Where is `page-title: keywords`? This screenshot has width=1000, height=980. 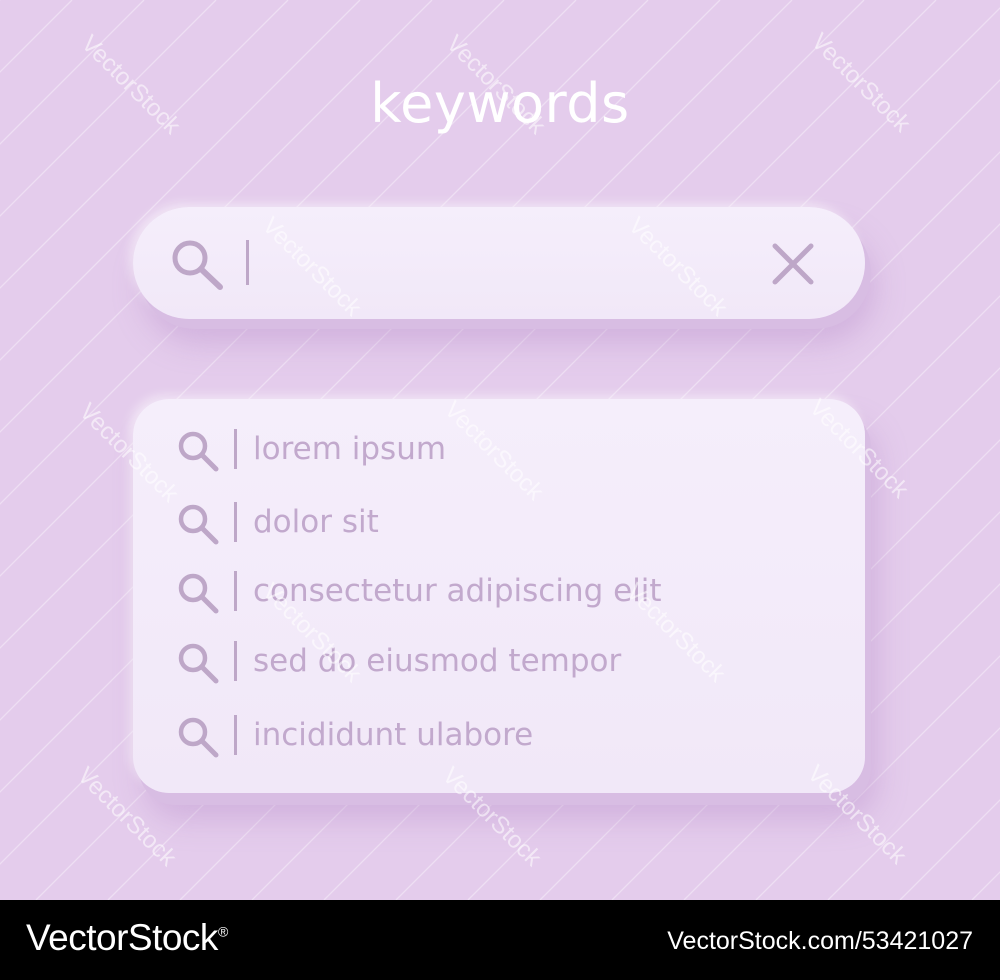
page-title: keywords is located at coordinates (500, 103).